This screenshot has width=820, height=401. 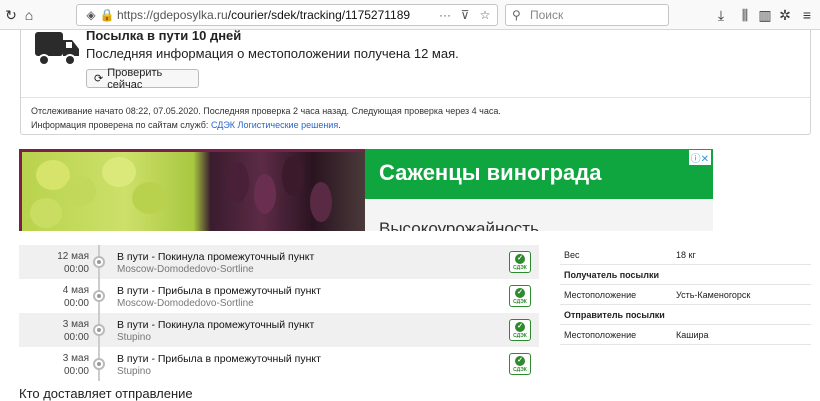 I want to click on truck-icon, so click(x=57, y=49).